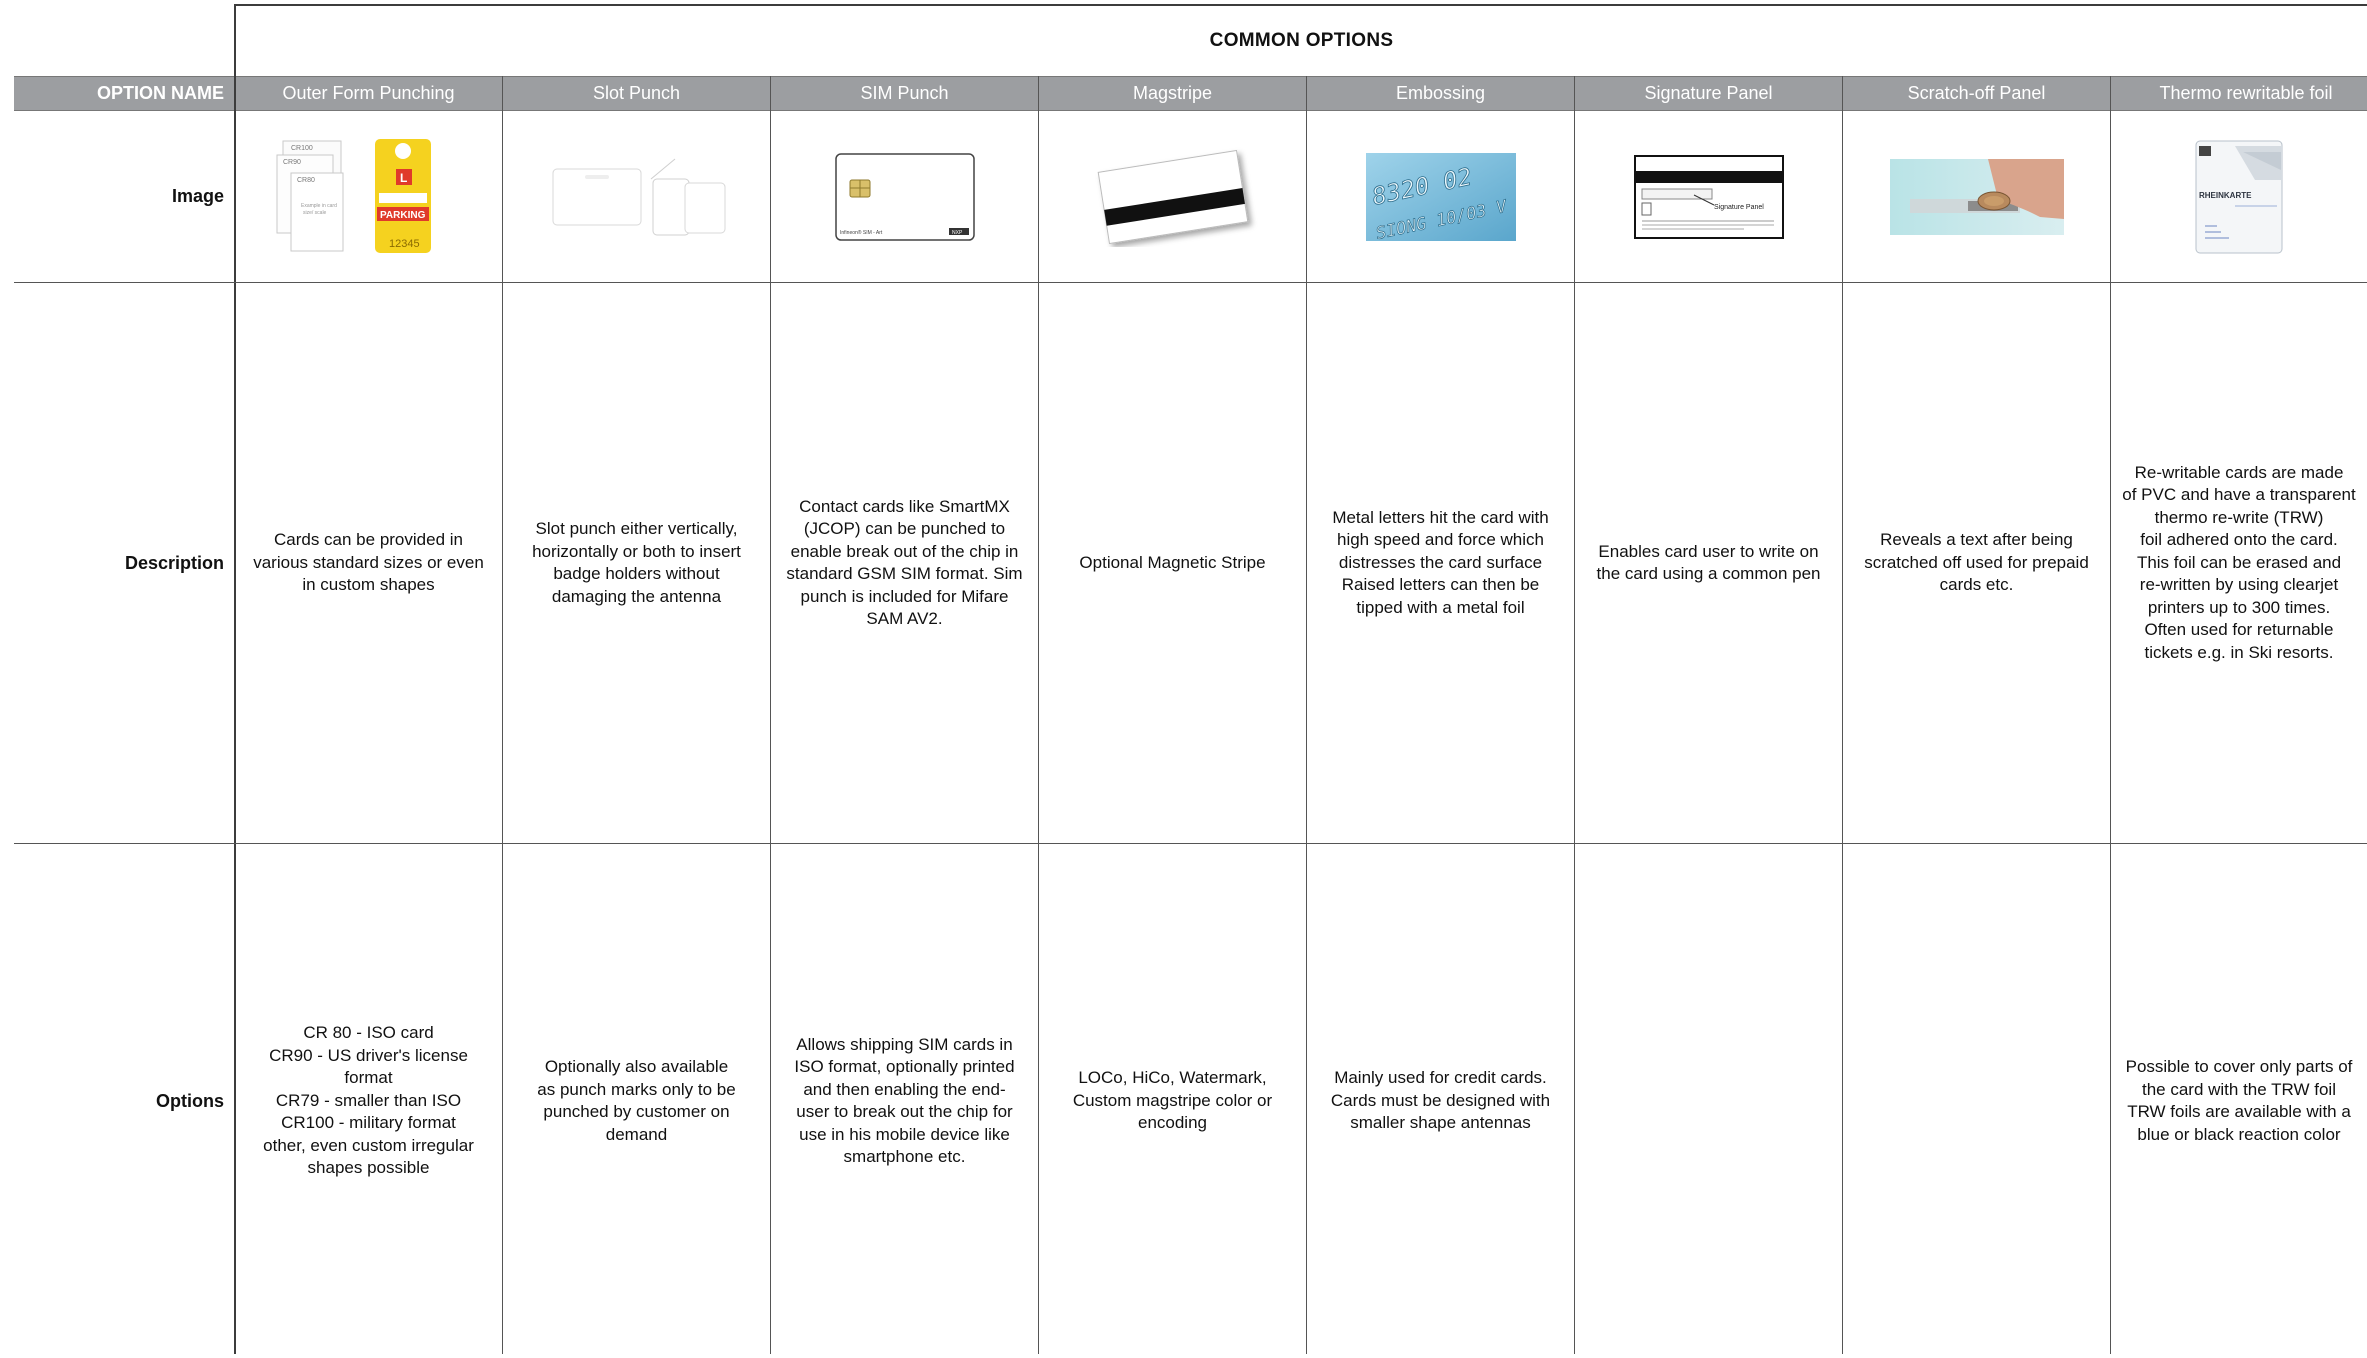 The image size is (2367, 1358). I want to click on description-magstripe: Optional Magnetic Stripe, so click(1172, 562).